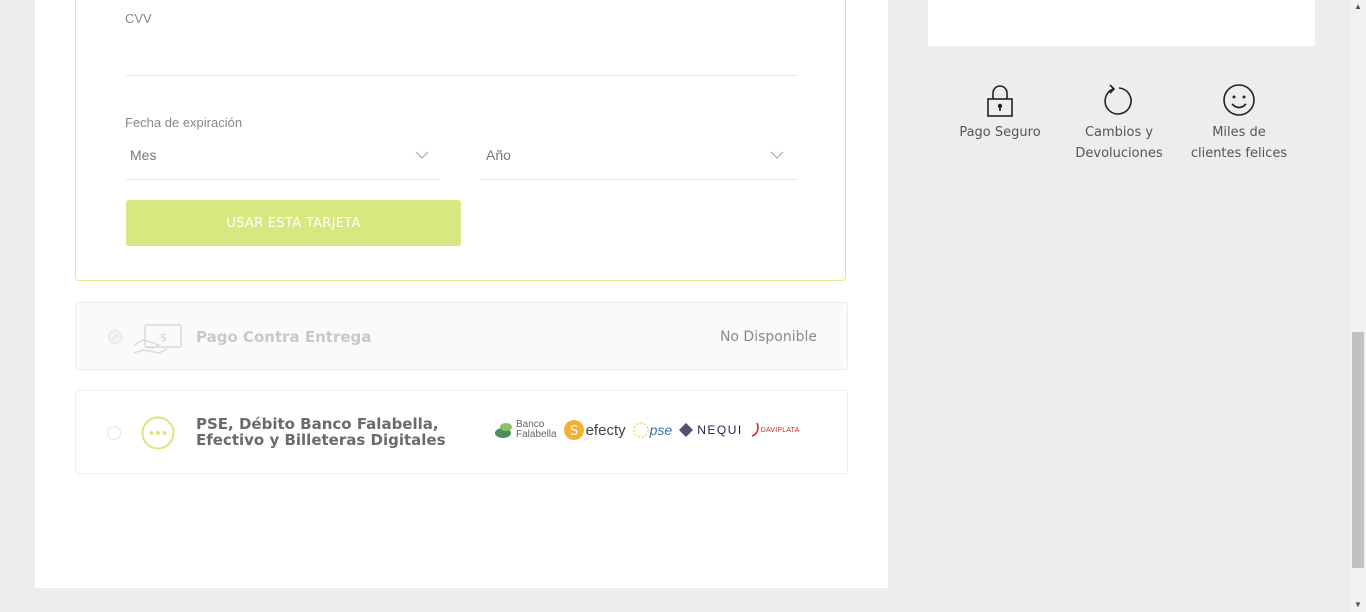  Describe the element at coordinates (1358, 6) in the screenshot. I see `scroll-up-icon: ▲` at that location.